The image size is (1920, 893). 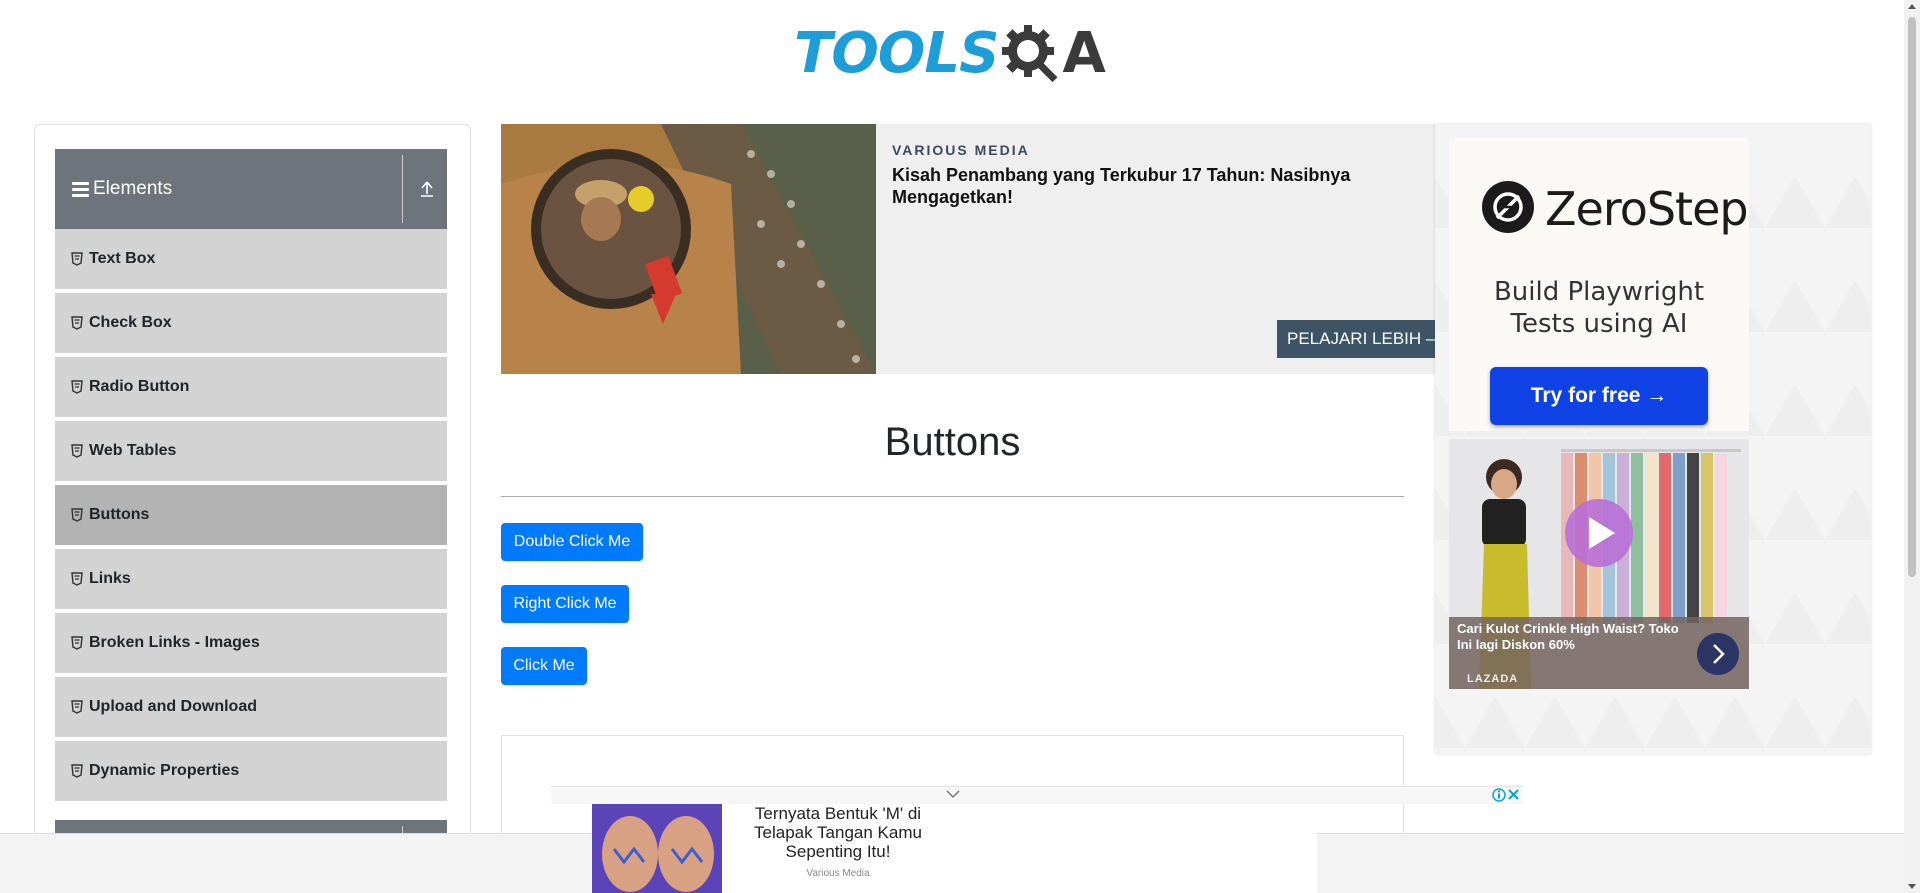 What do you see at coordinates (1912, 297) in the screenshot?
I see `scrollbar-thumb` at bounding box center [1912, 297].